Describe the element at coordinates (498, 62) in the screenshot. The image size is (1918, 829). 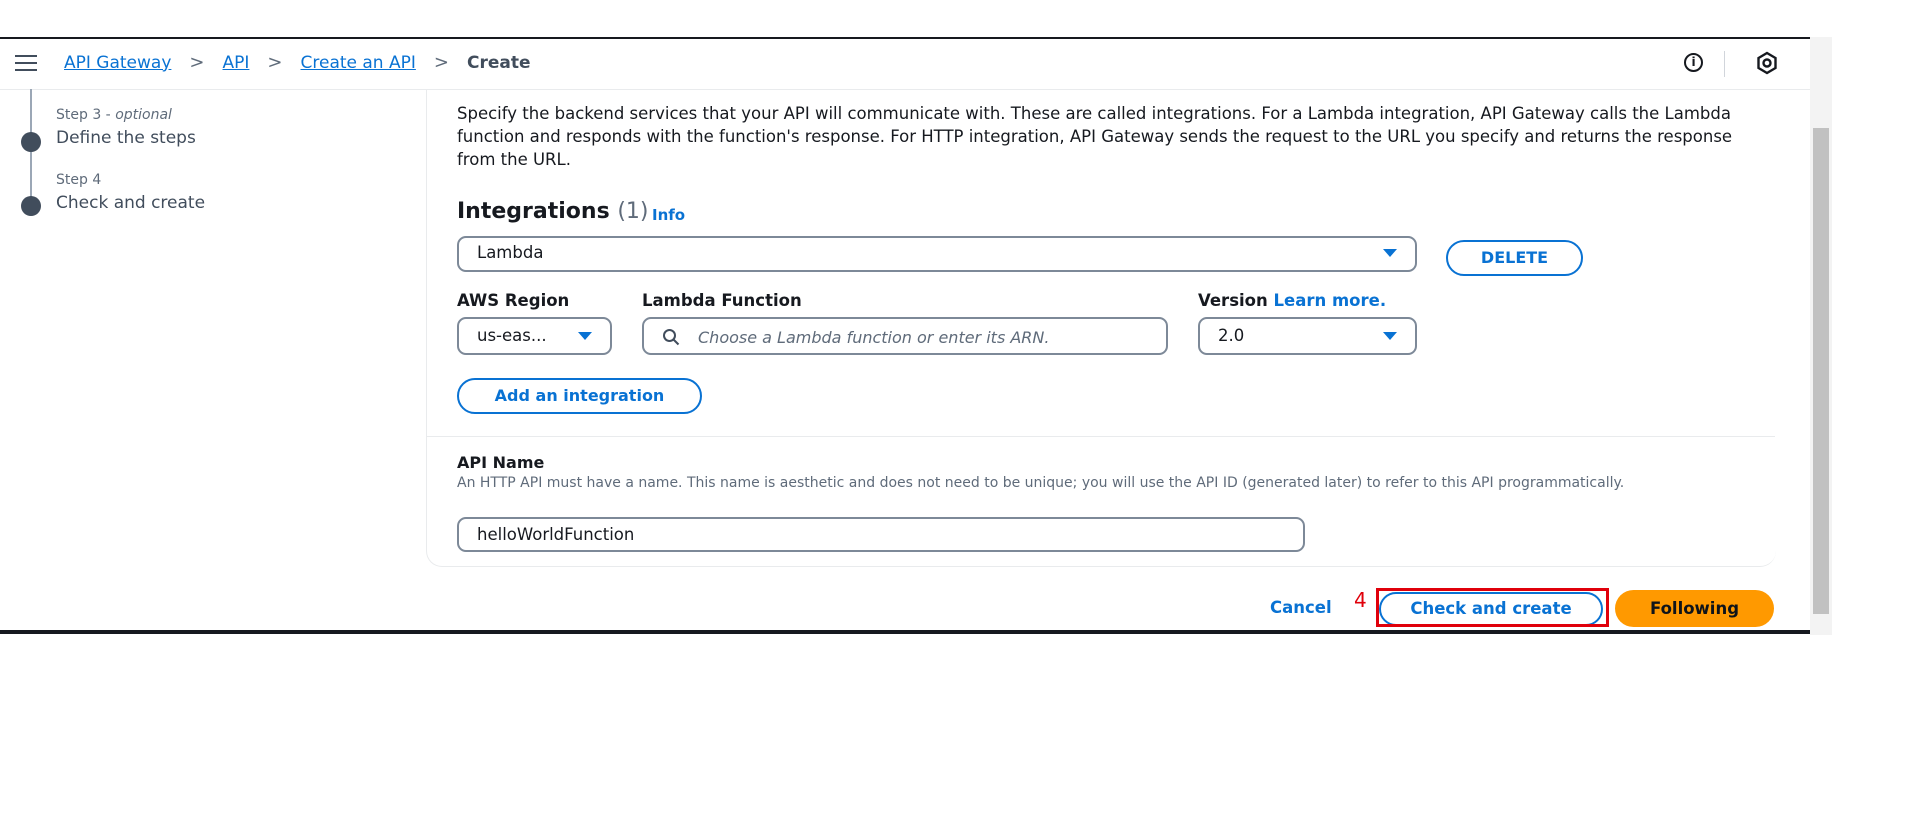
I see `breadcrumb-current: Create` at that location.